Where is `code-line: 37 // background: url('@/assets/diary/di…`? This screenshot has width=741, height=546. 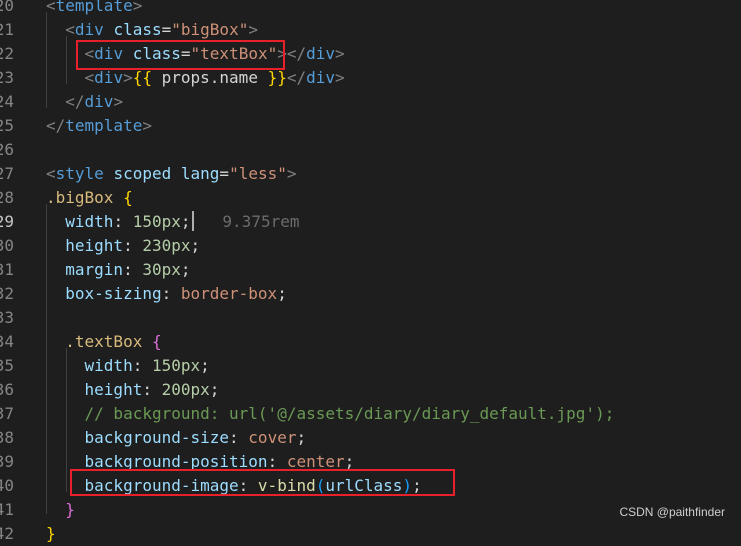
code-line: 37 // background: url('@/assets/diary/di… is located at coordinates (370, 414).